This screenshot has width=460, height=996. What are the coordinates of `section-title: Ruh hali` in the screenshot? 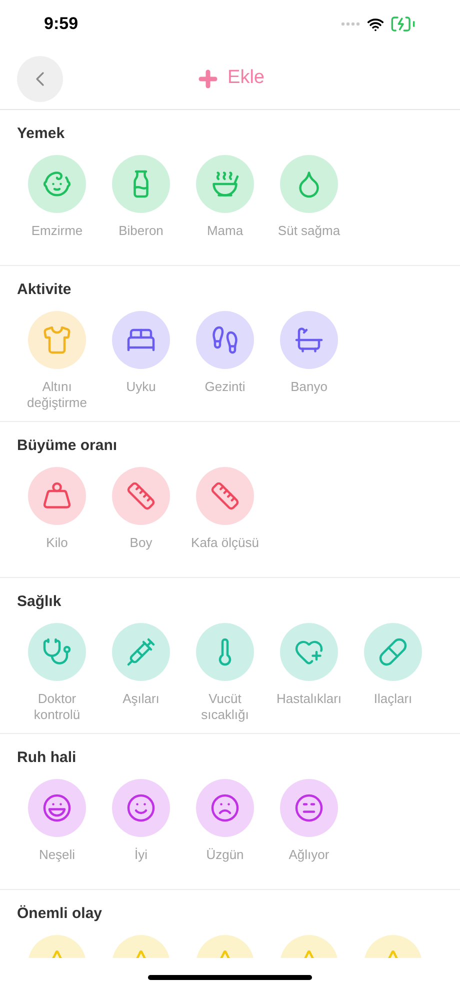 It's located at (47, 758).